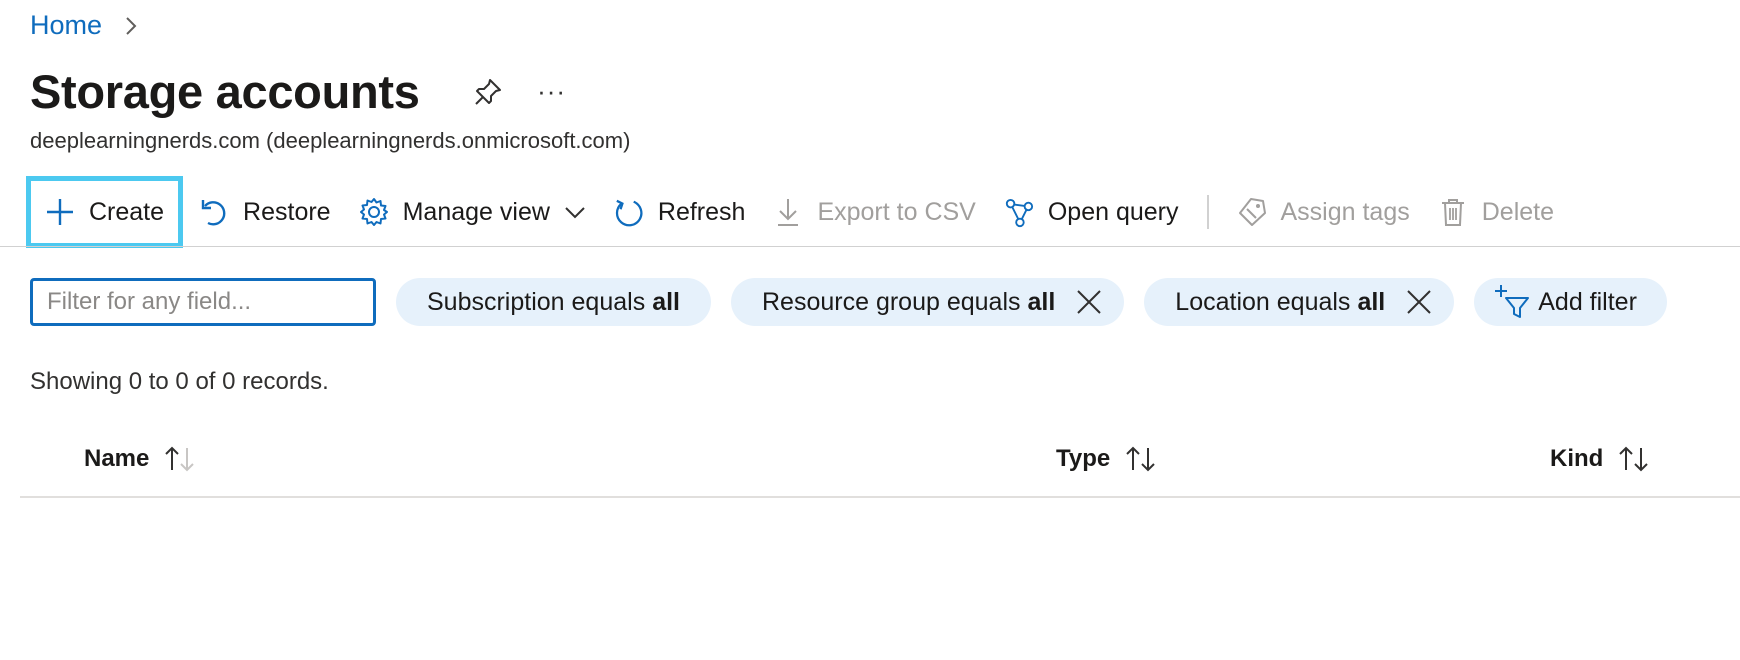  Describe the element at coordinates (225, 91) in the screenshot. I see `page-title: Storage accounts` at that location.